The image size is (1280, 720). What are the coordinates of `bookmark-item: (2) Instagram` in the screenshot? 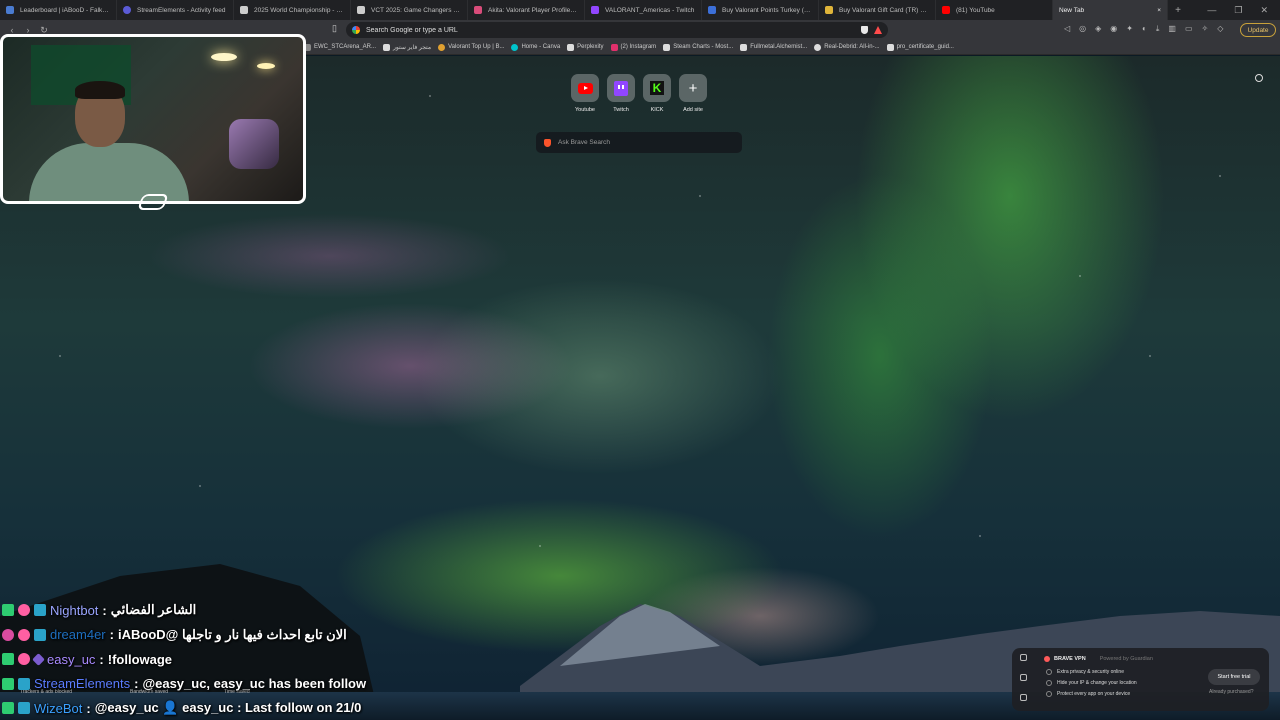 It's located at (633, 47).